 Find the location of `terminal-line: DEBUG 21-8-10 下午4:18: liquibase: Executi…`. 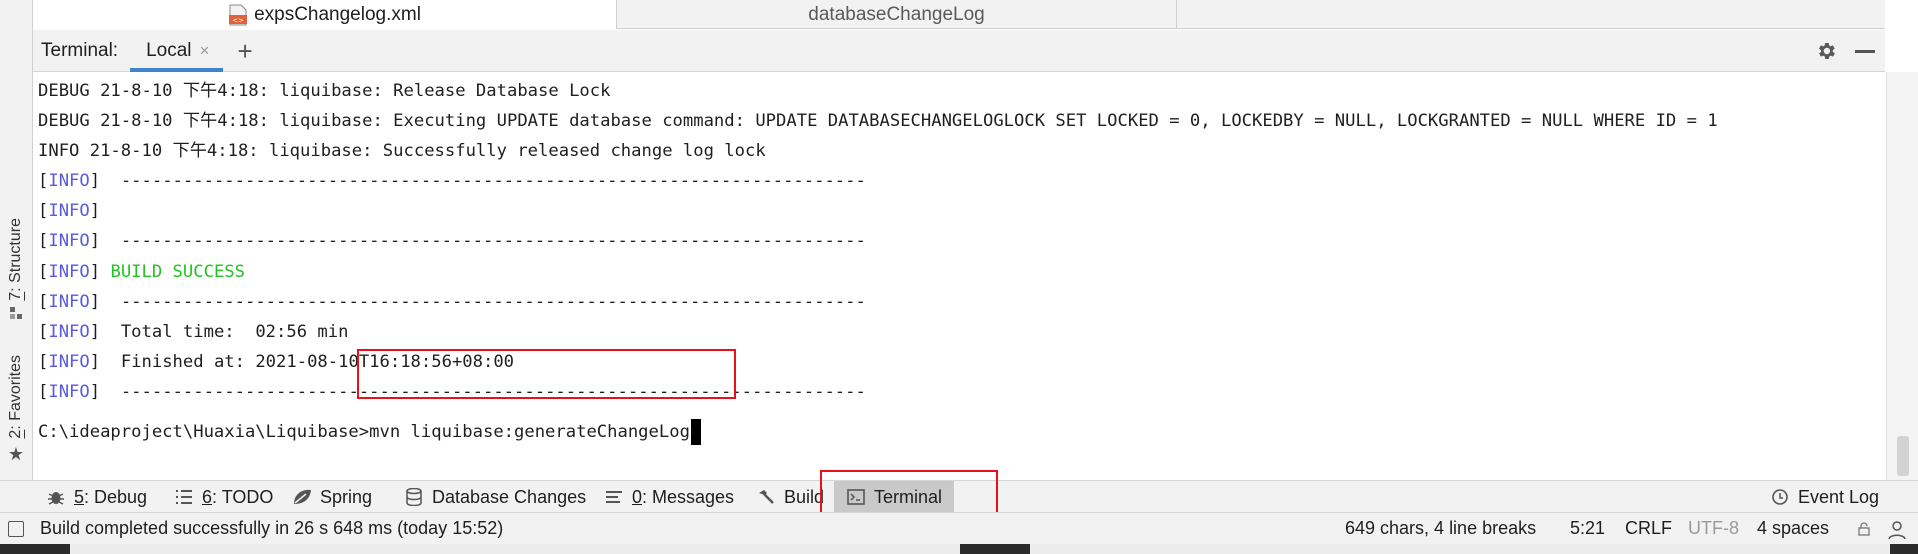

terminal-line: DEBUG 21-8-10 下午4:18: liquibase: Executi… is located at coordinates (878, 121).